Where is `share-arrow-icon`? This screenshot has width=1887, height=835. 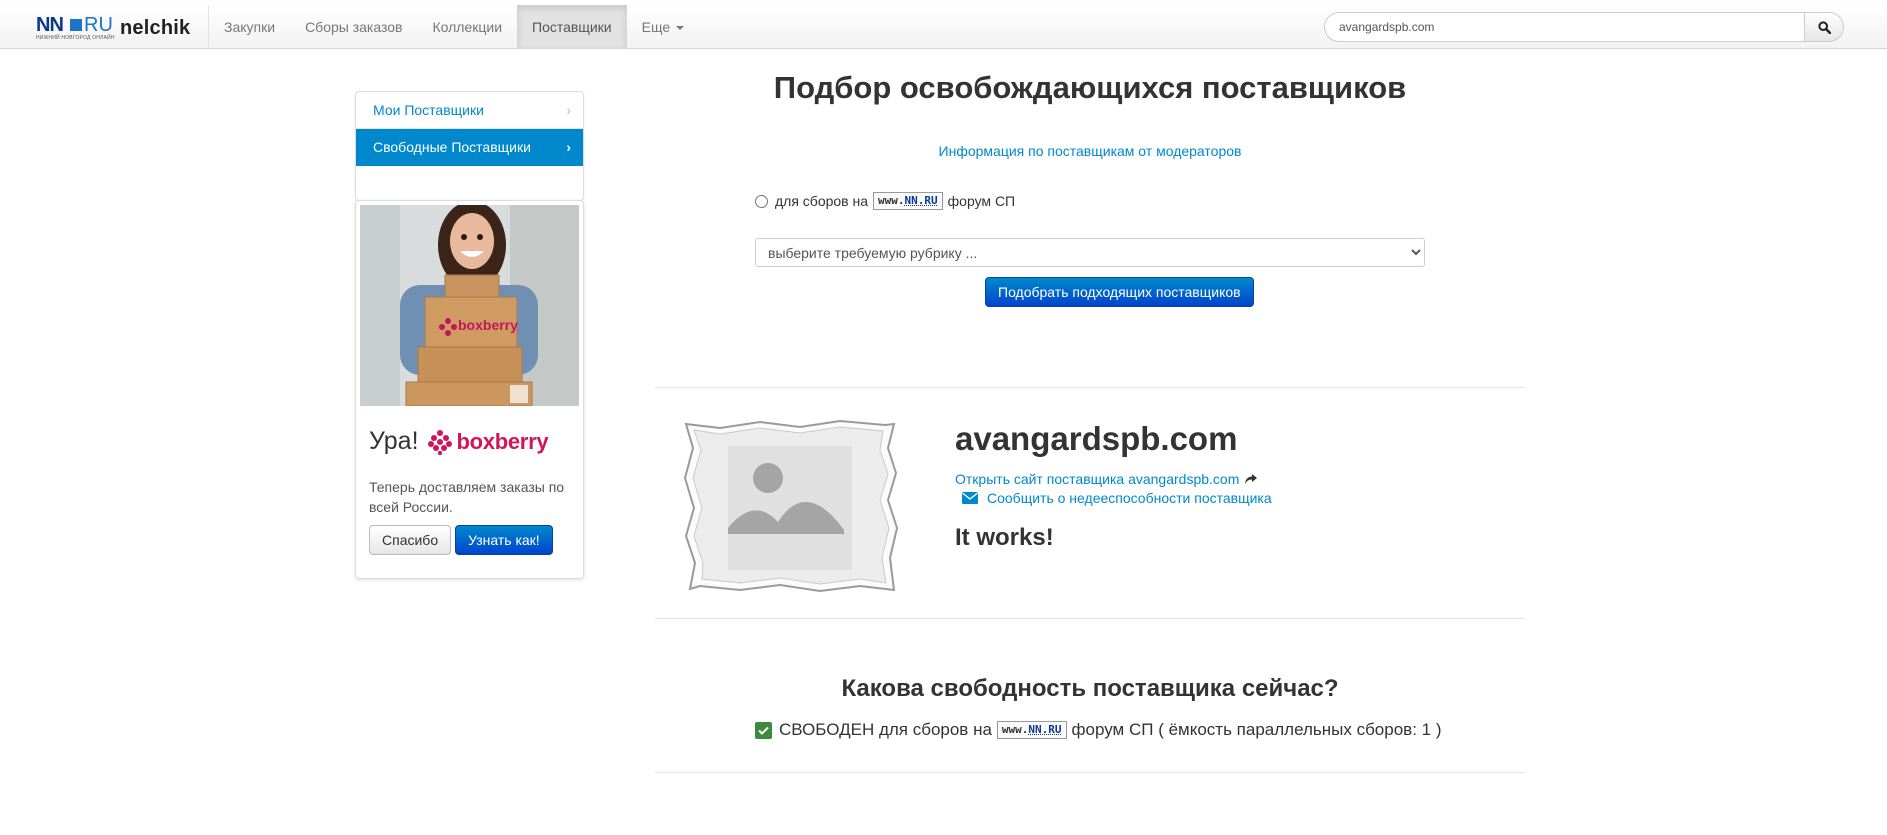 share-arrow-icon is located at coordinates (1251, 479).